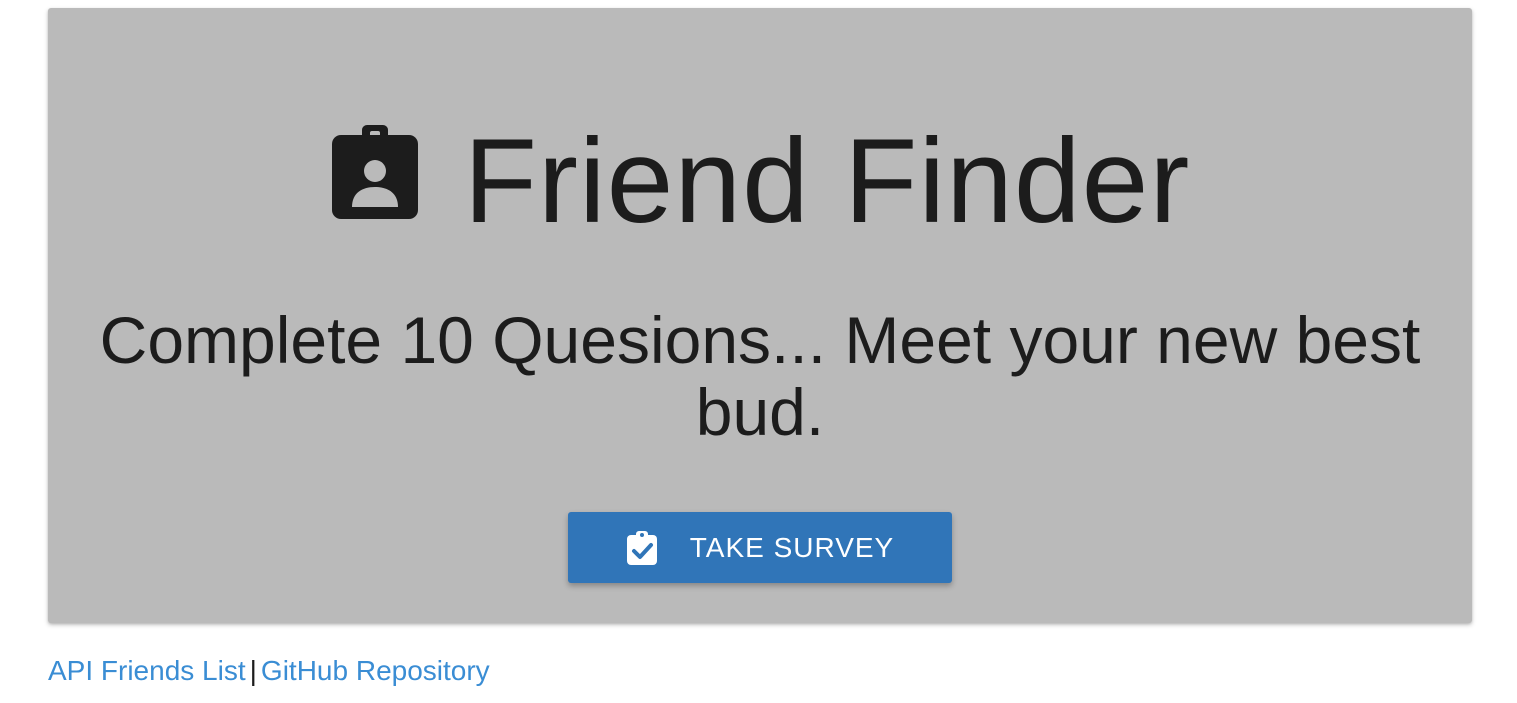 The image size is (1517, 703). Describe the element at coordinates (792, 547) in the screenshot. I see `take-survey-label: TAKE SURVEY` at that location.